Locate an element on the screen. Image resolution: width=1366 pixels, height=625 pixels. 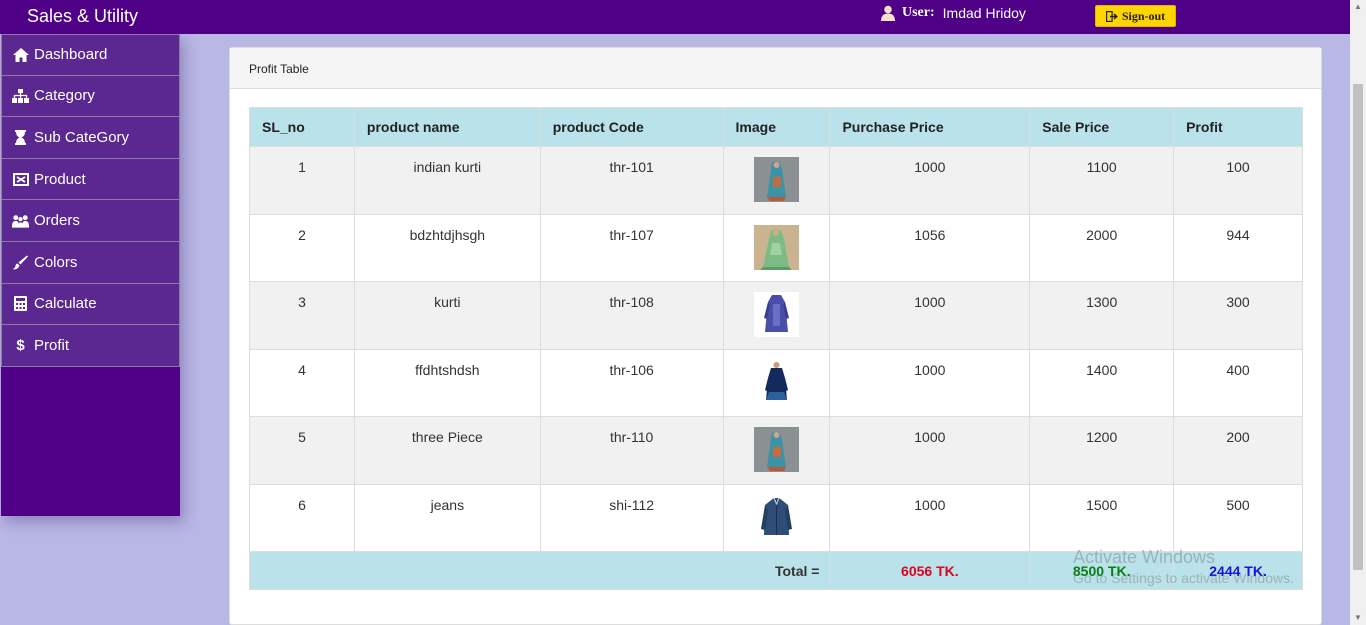
sidebar-item-dashboard: Dashboard is located at coordinates (90, 55).